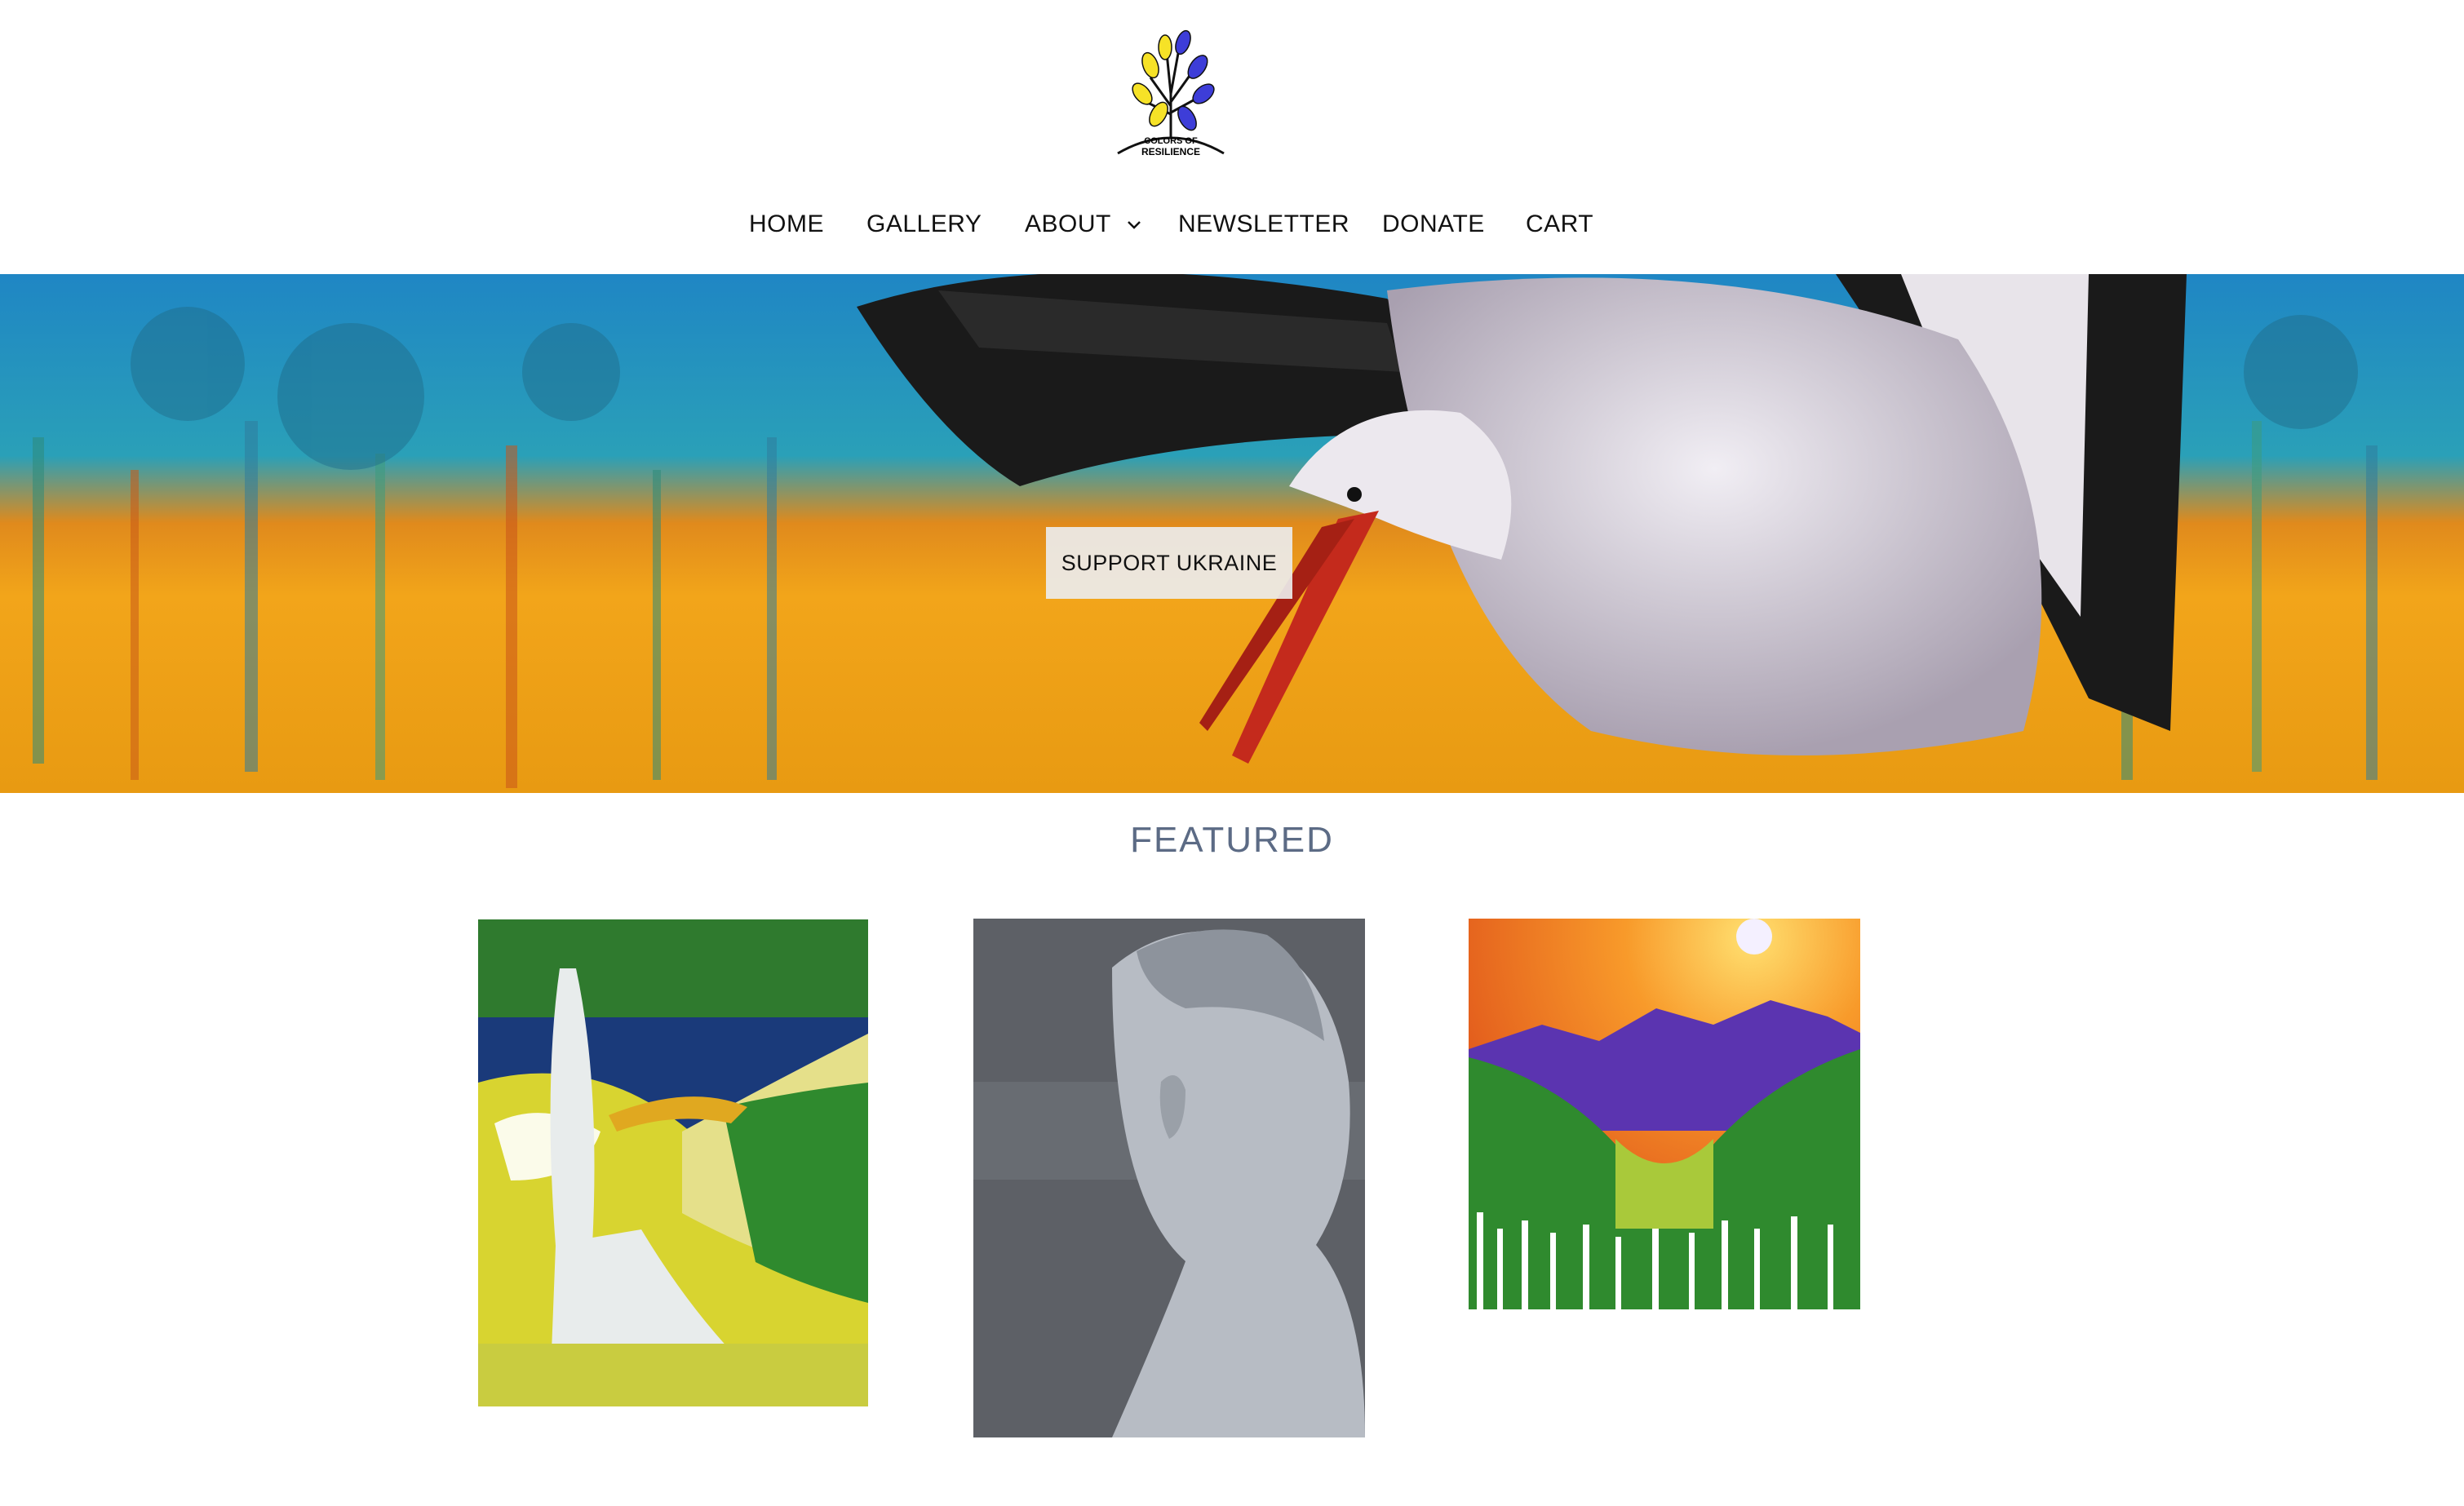 The height and width of the screenshot is (1506, 2464). What do you see at coordinates (1263, 224) in the screenshot?
I see `nav-newsletter: NEWSLETTER` at bounding box center [1263, 224].